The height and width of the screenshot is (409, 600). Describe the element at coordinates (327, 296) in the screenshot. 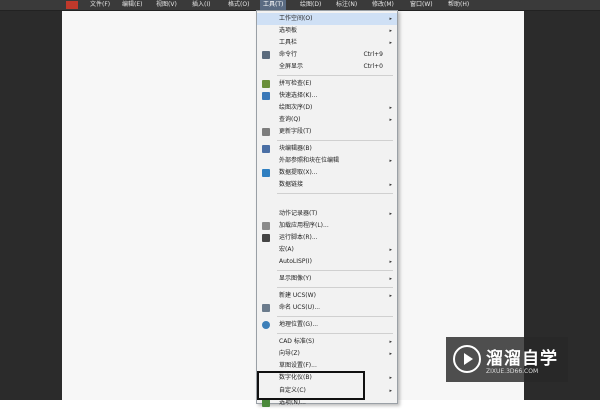

I see `menu-item-new-ucs: 新建 UCS(W) ▸` at that location.